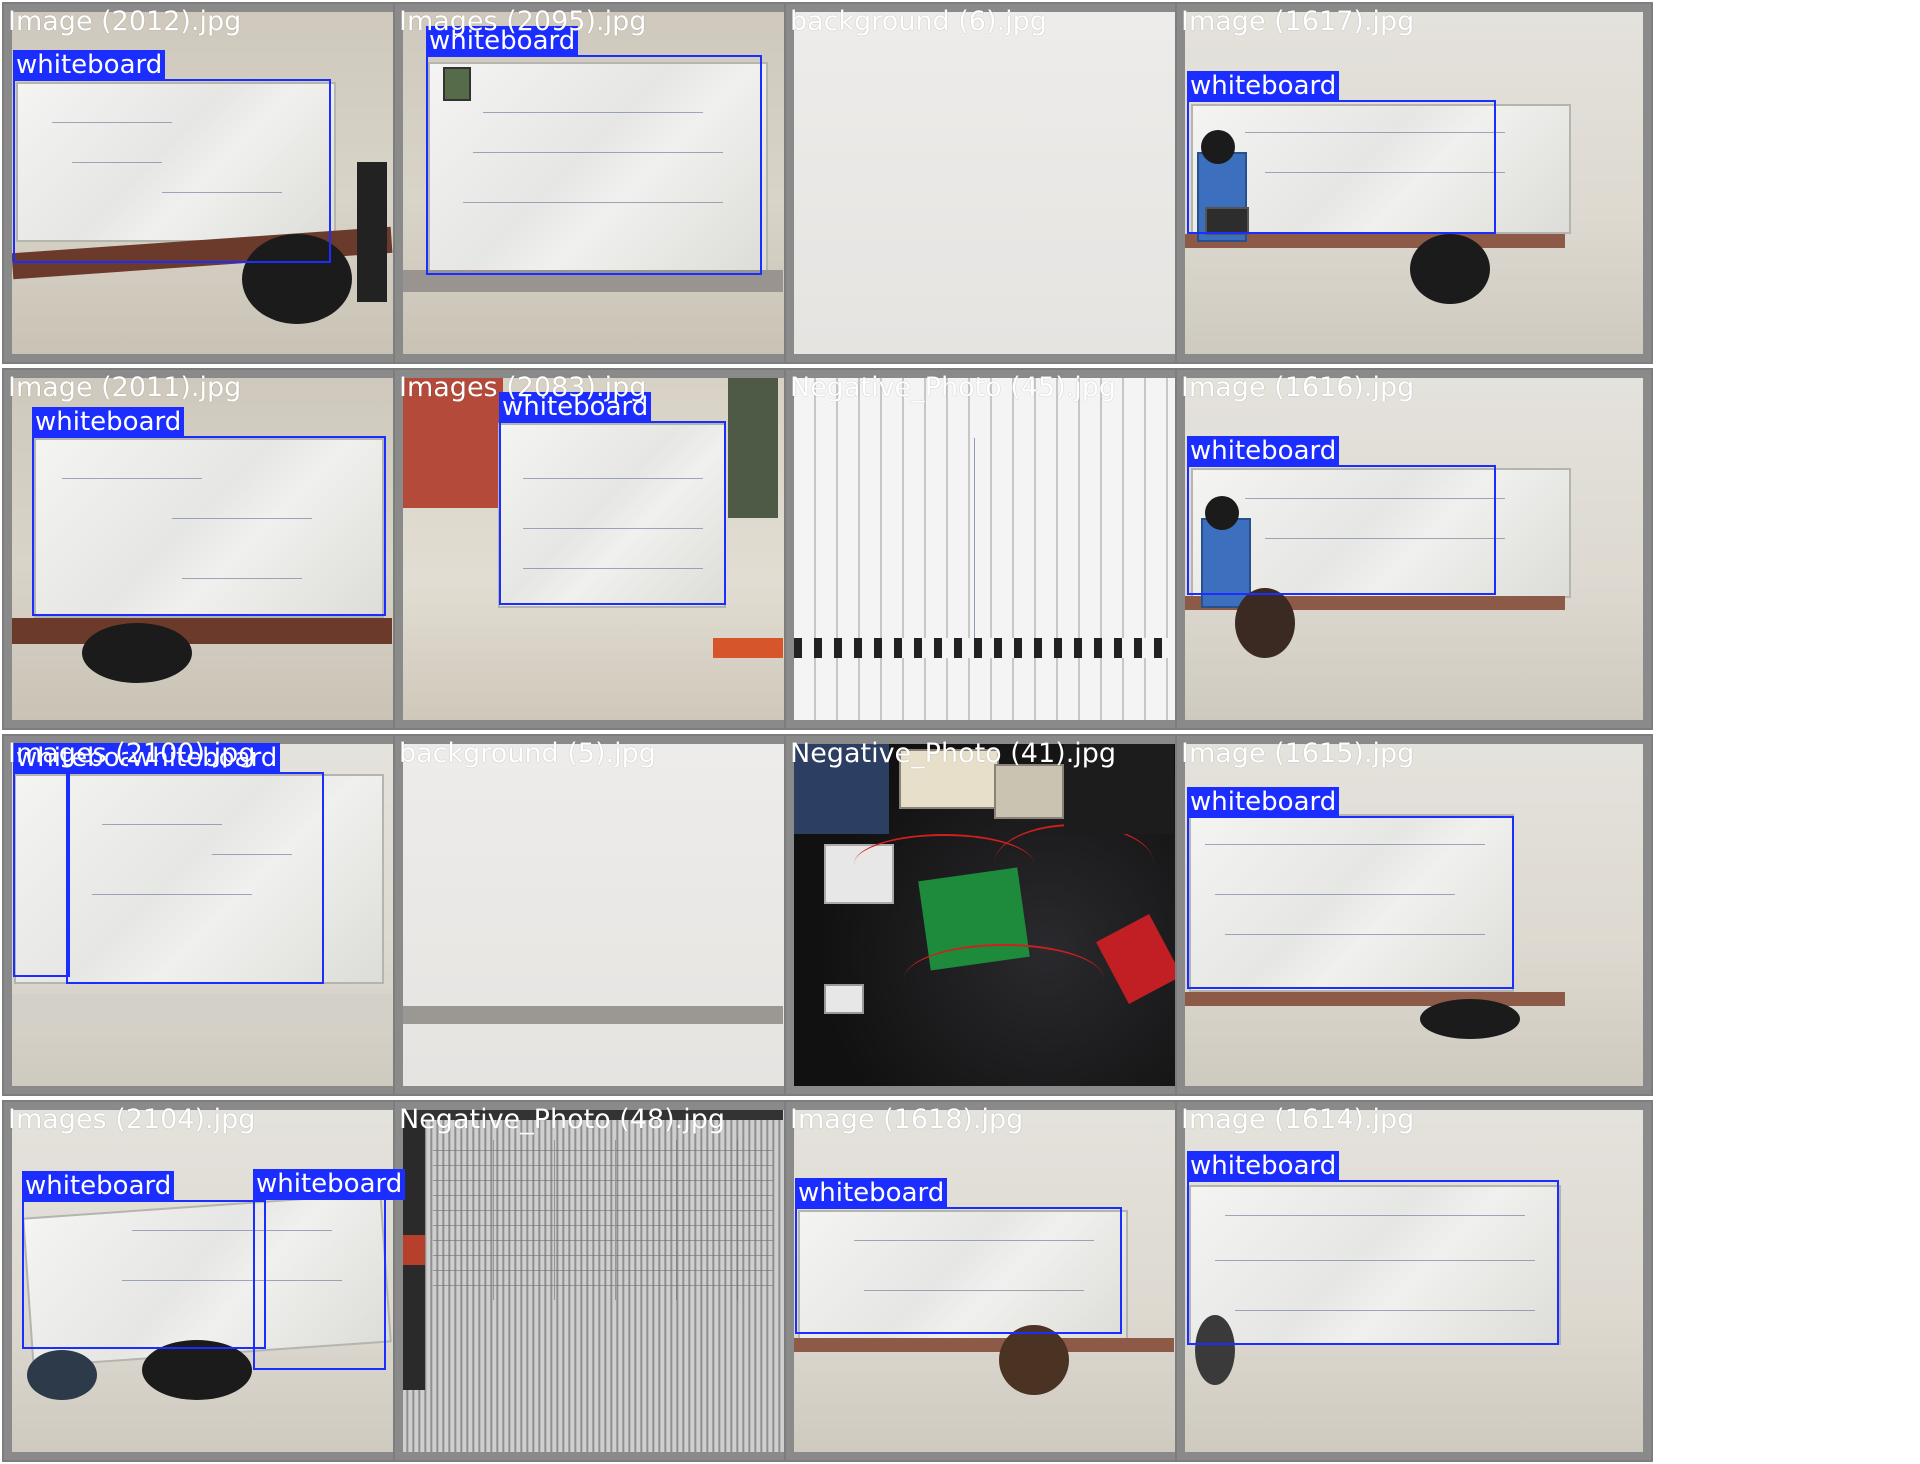 This screenshot has height=1464, width=1920. What do you see at coordinates (523, 21) in the screenshot?
I see `image-filename: Images (2095).jpg` at bounding box center [523, 21].